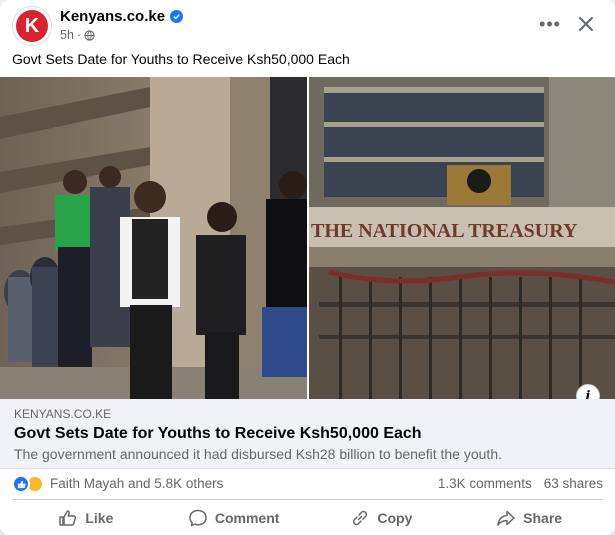 The height and width of the screenshot is (535, 615). I want to click on like-button: Like, so click(86, 518).